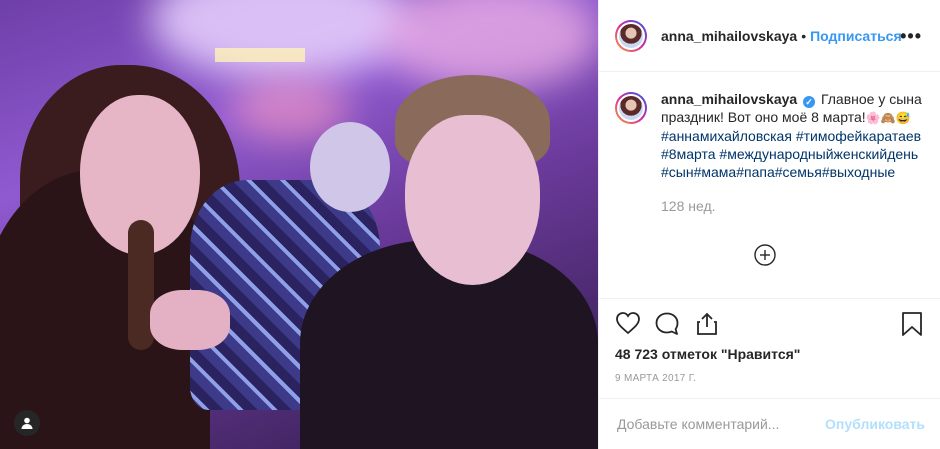 This screenshot has height=449, width=940. I want to click on avatar, so click(631, 35).